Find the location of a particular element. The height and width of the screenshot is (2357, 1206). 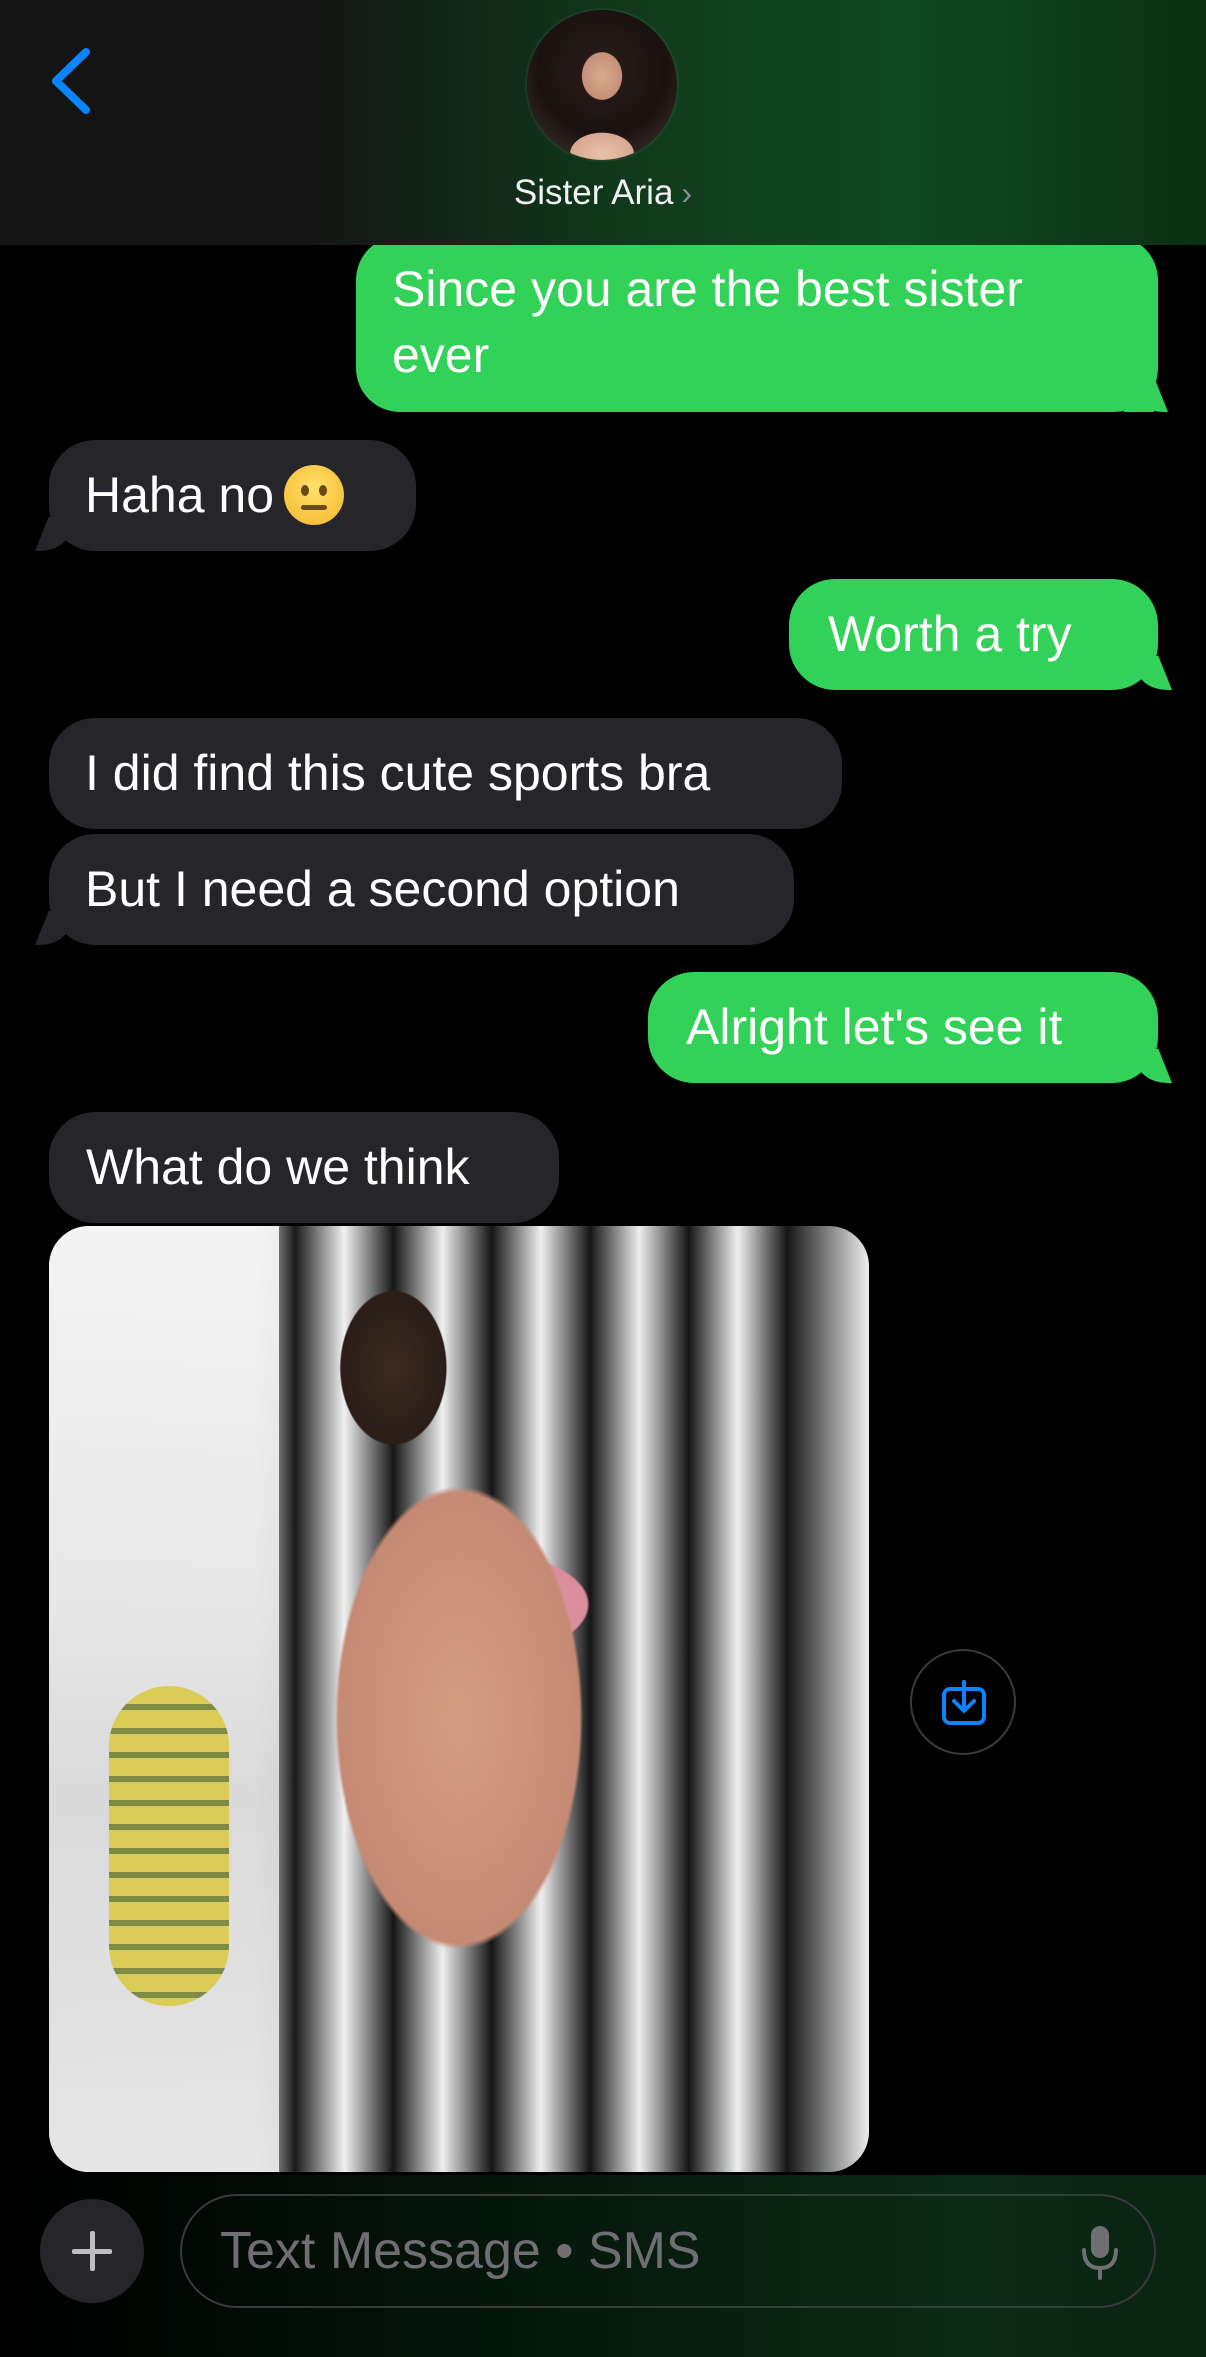

message-text: Since you are the best sister ever is located at coordinates (707, 322).